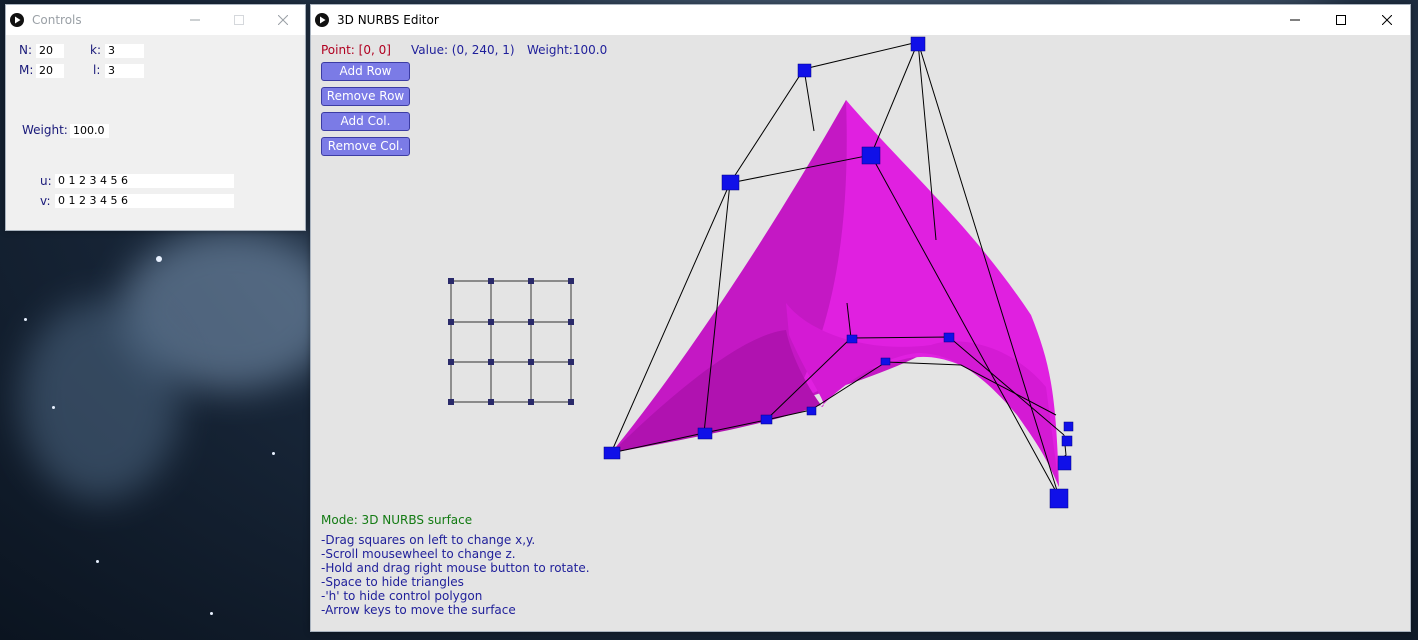 The image size is (1418, 640). What do you see at coordinates (26, 50) in the screenshot?
I see `n-label: N:` at bounding box center [26, 50].